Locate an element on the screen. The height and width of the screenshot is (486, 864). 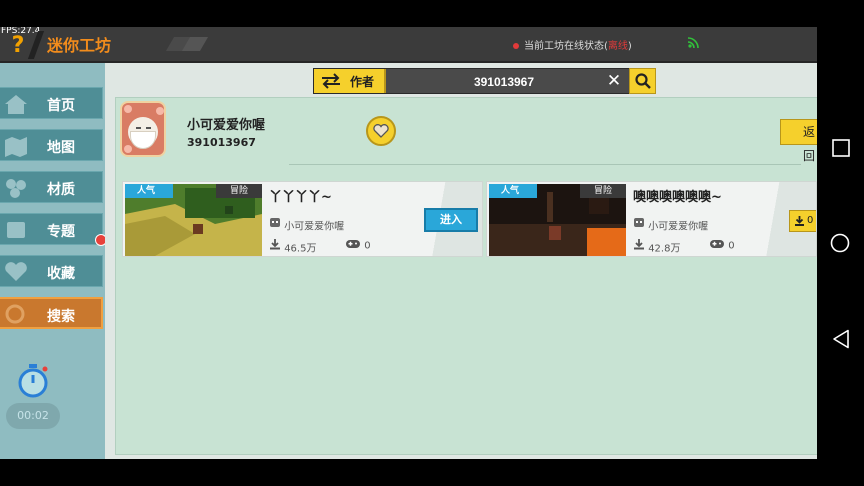
search-button is located at coordinates (642, 81).